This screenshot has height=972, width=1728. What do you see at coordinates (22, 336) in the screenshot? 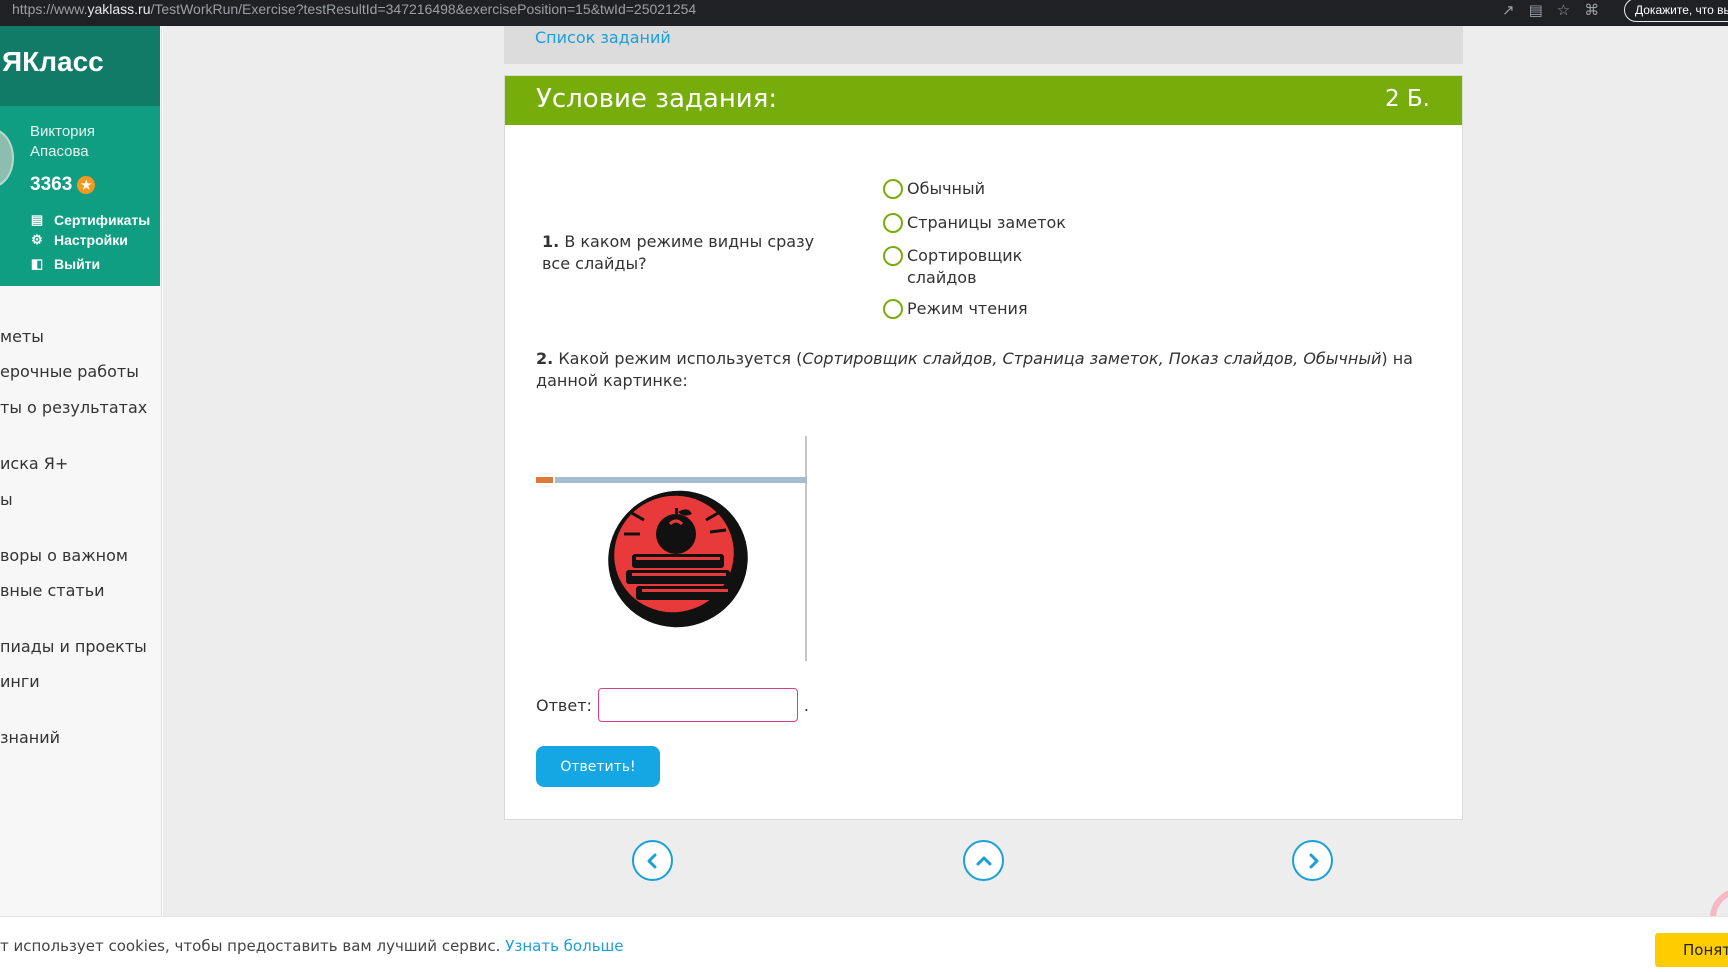
I see `menu-item-subjects: меты` at bounding box center [22, 336].